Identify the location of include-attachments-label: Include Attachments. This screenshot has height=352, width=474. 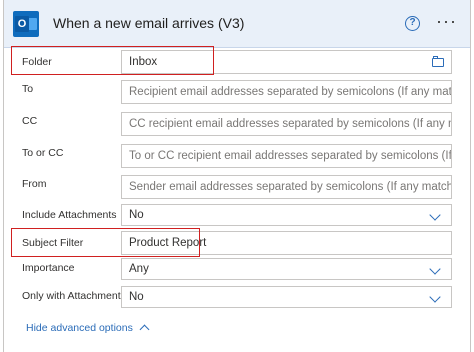
(69, 215).